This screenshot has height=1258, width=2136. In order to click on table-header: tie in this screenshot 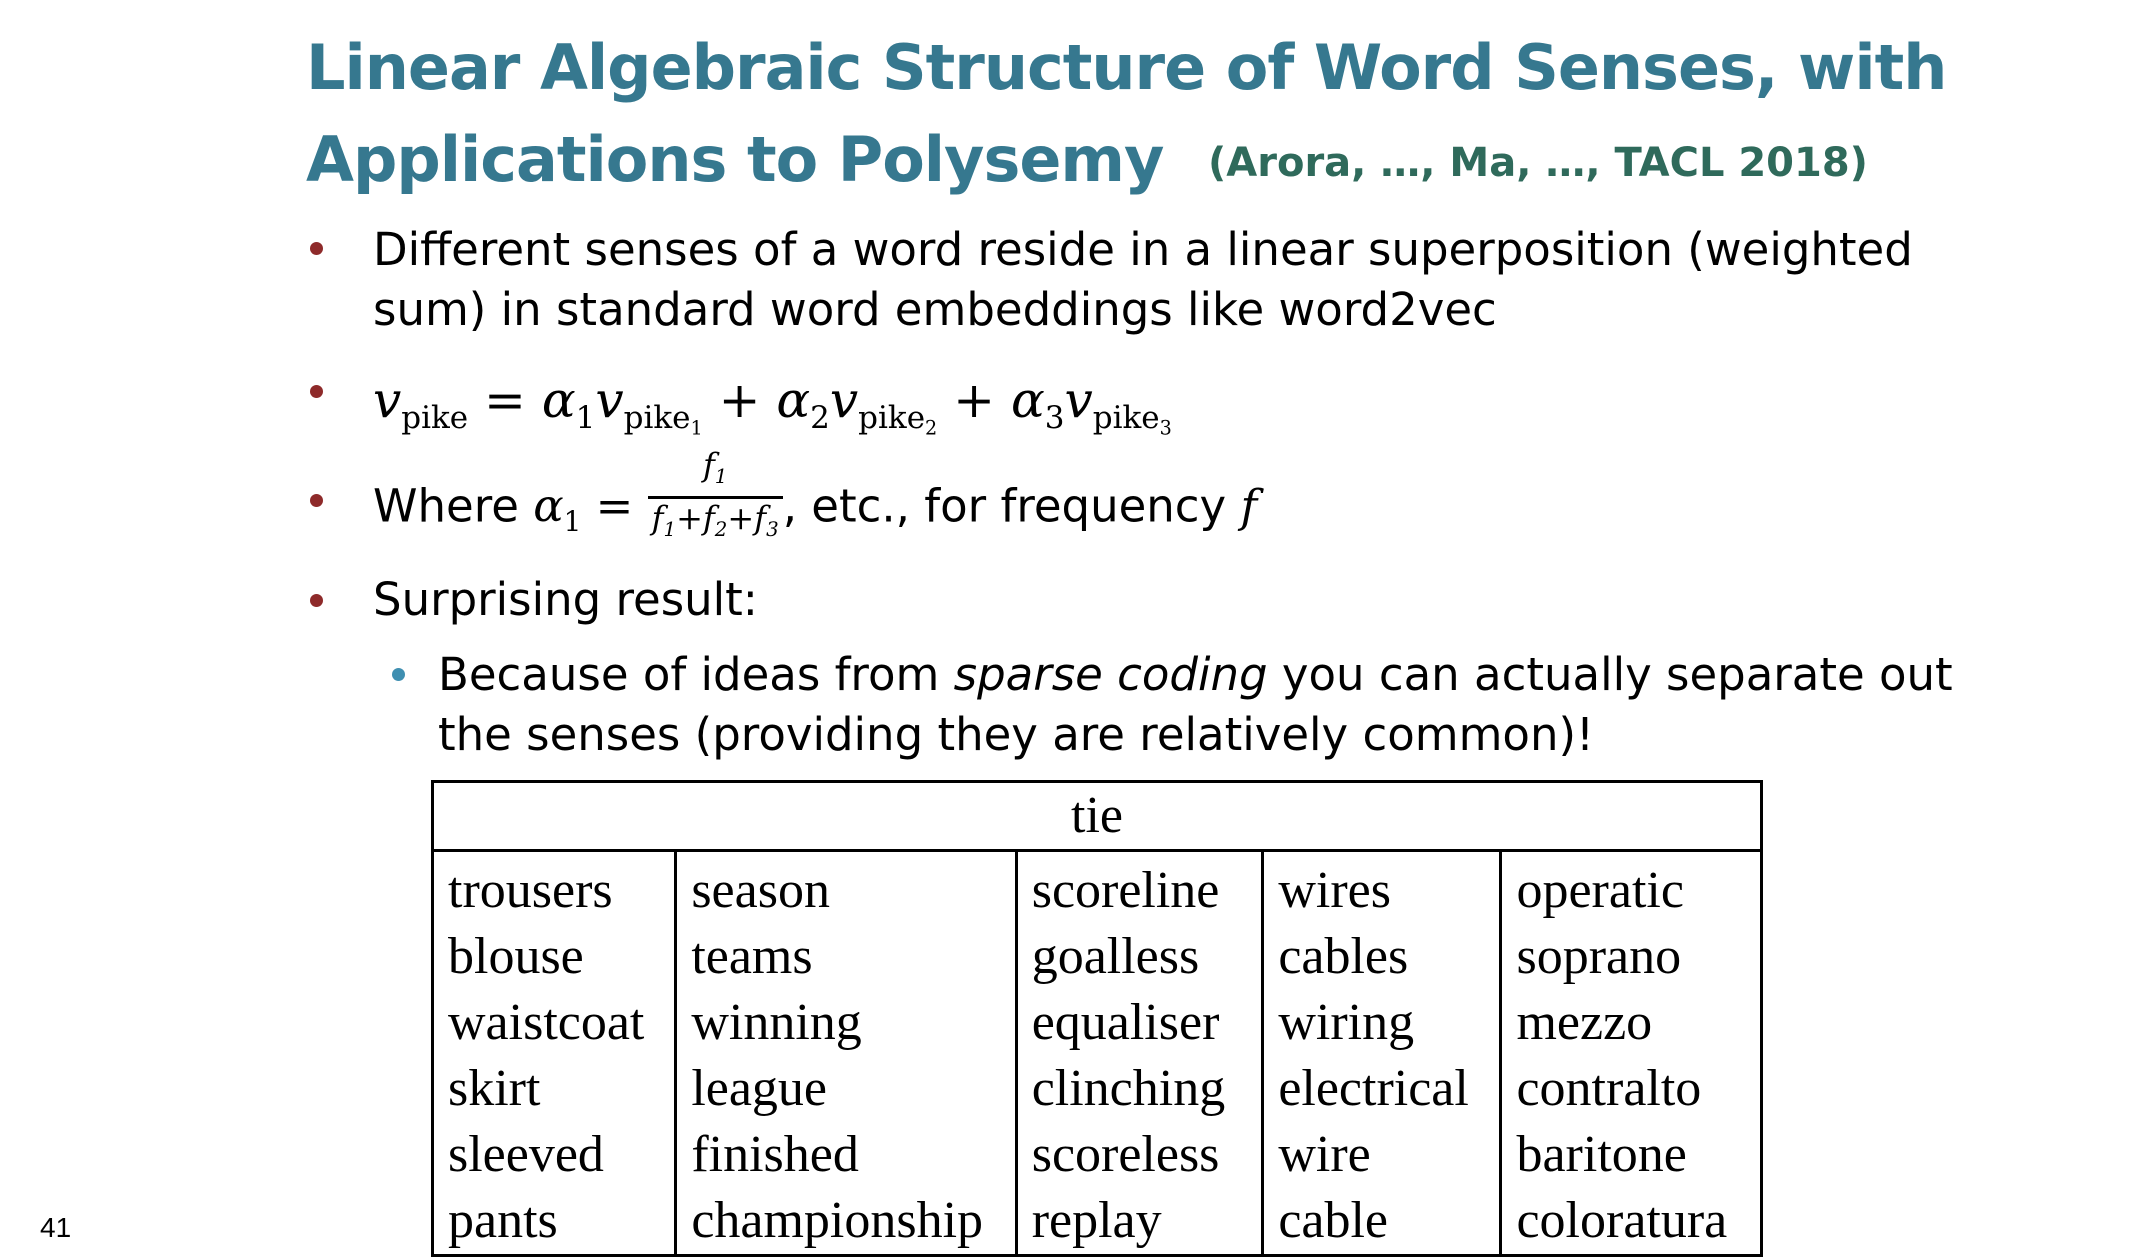, I will do `click(1097, 816)`.